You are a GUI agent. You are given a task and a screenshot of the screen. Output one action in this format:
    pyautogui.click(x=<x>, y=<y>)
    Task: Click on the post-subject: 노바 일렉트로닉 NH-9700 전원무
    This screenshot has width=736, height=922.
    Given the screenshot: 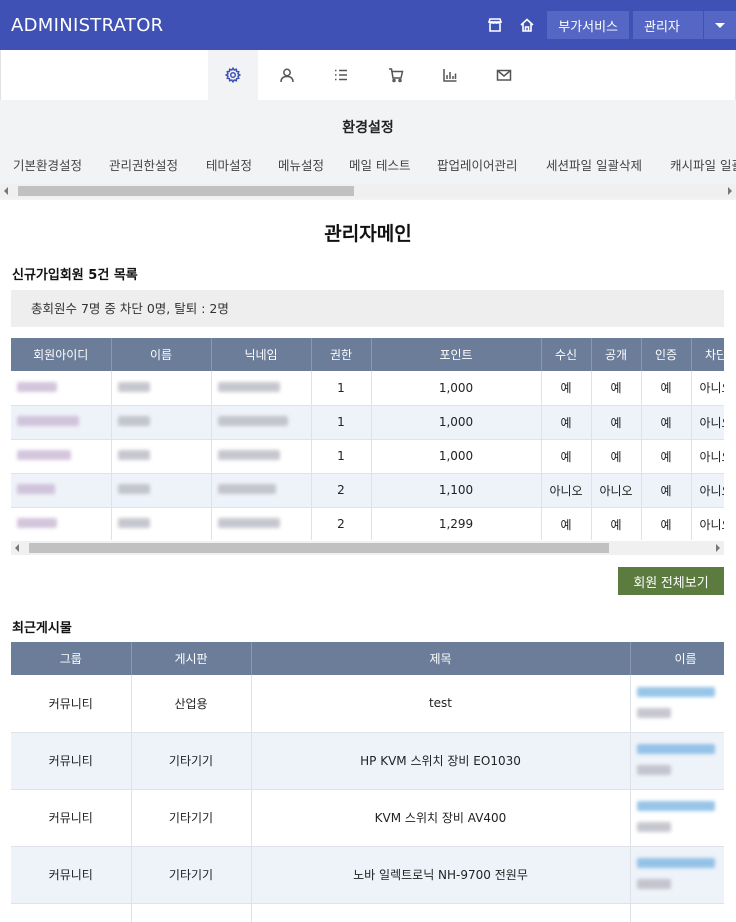 What is the action you would take?
    pyautogui.click(x=441, y=875)
    